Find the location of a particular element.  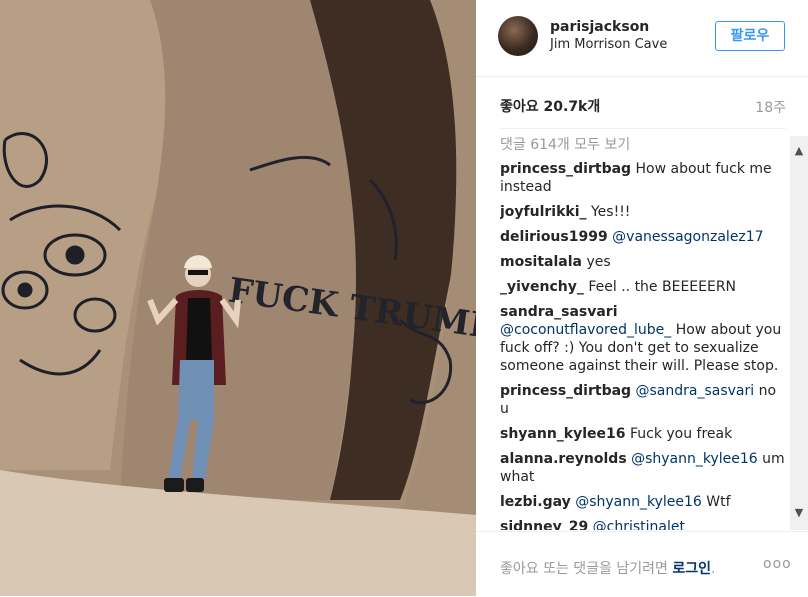

comment-item: lezbi.gay @shyann_kylee16 Wtf is located at coordinates (643, 502).